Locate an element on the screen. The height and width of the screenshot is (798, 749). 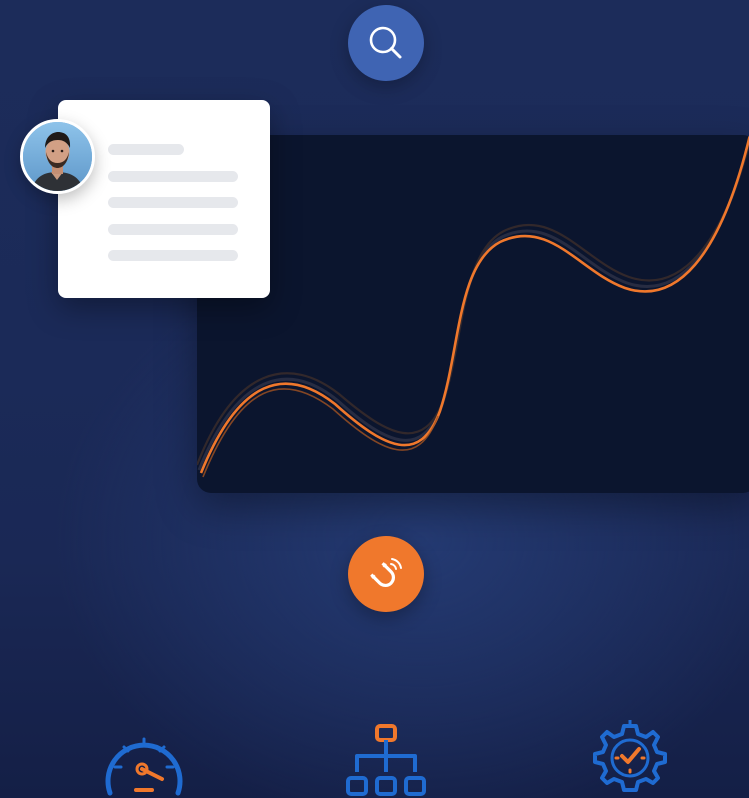
magnet-icon is located at coordinates (386, 572).